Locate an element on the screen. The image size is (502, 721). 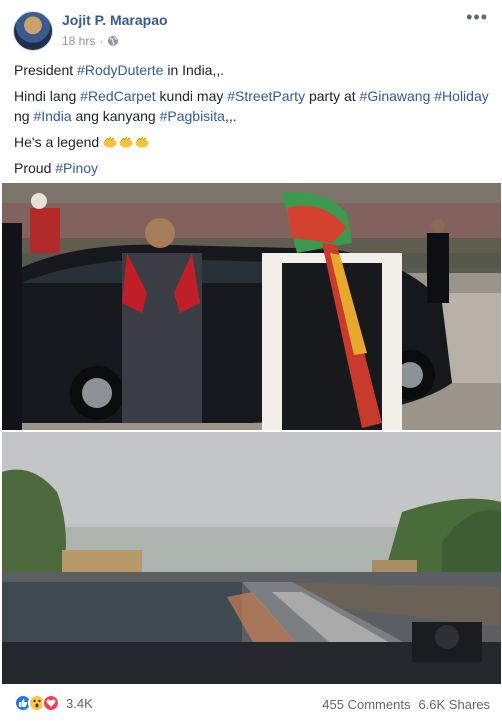
hashtag-link: #Pagbisita is located at coordinates (192, 116).